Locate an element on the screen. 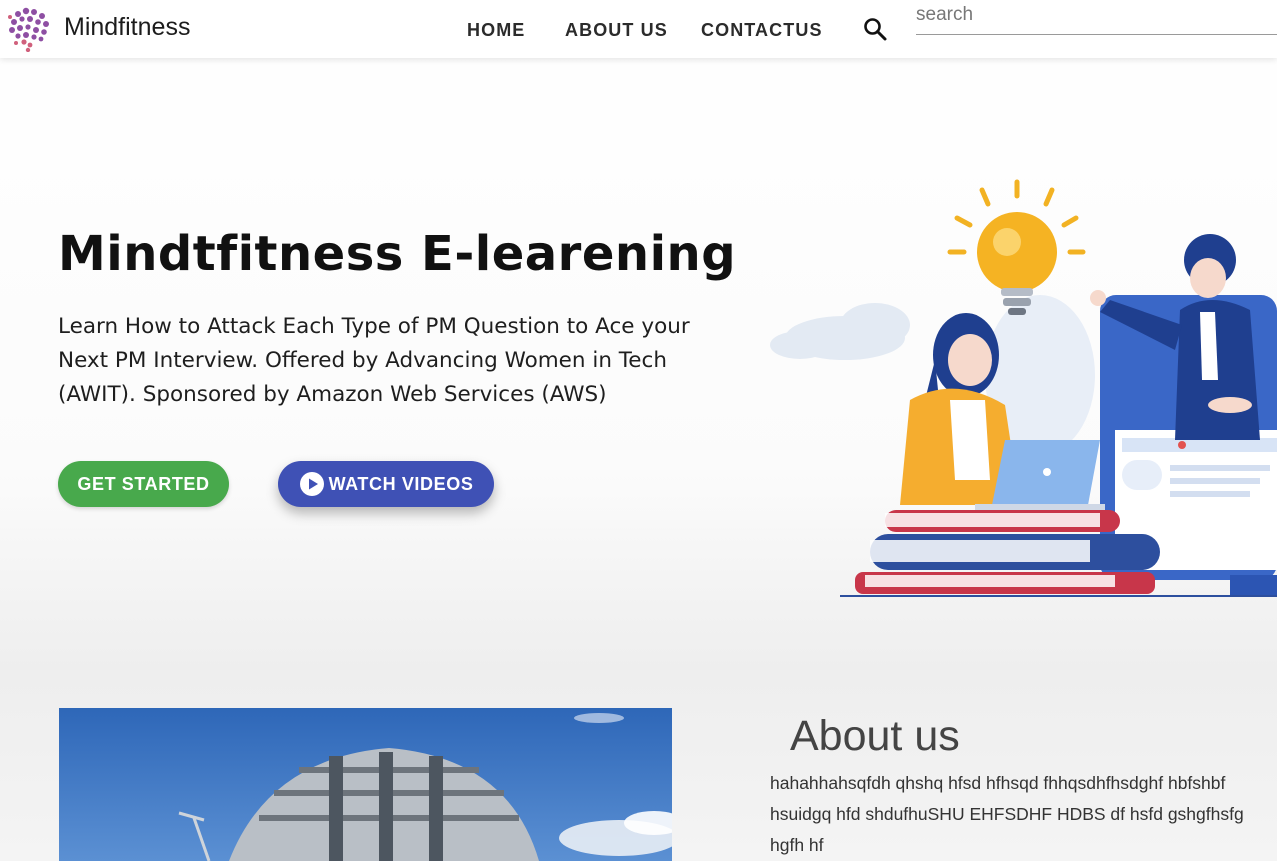 This screenshot has height=861, width=1277. watch-videos-button: WATCH VIDEOS is located at coordinates (386, 484).